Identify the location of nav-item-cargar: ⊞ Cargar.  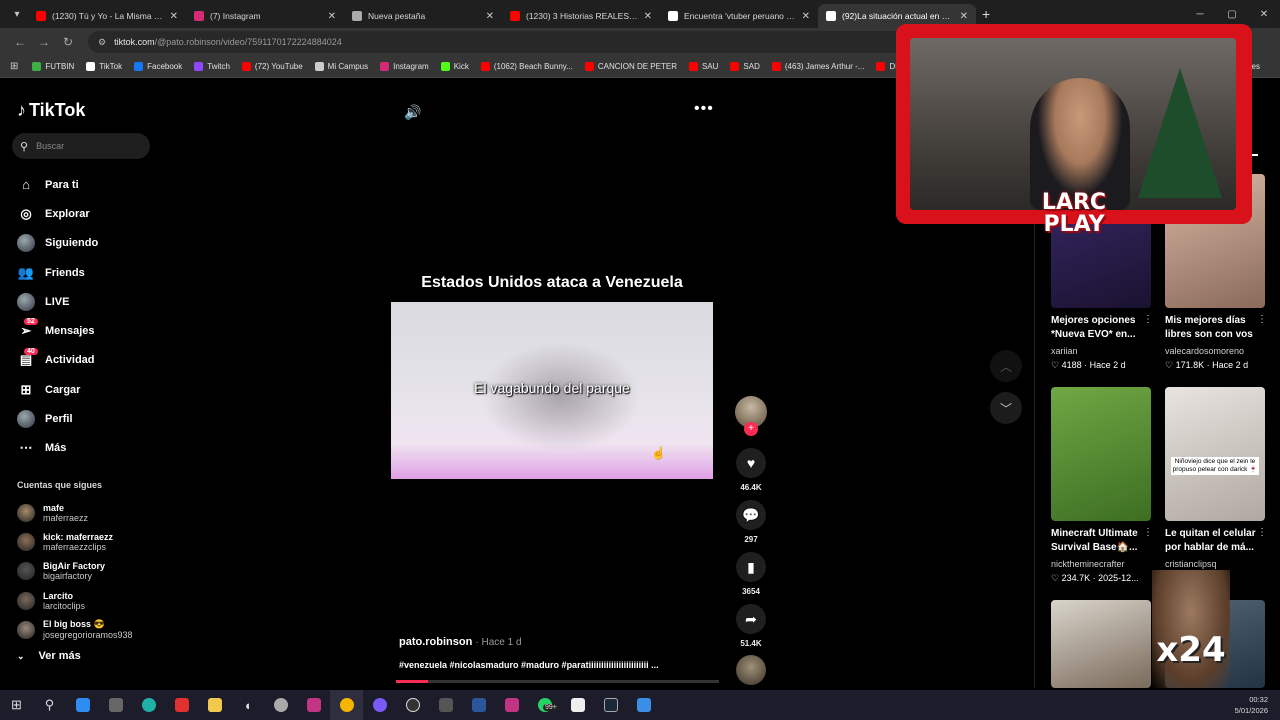
(82, 389).